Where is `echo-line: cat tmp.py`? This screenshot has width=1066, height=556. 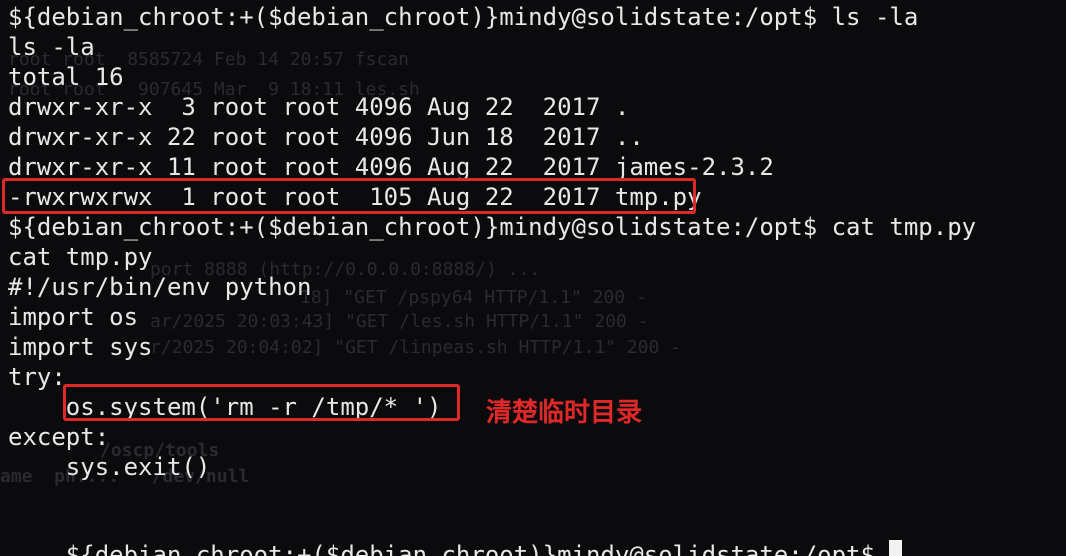
echo-line: cat tmp.py is located at coordinates (80, 257).